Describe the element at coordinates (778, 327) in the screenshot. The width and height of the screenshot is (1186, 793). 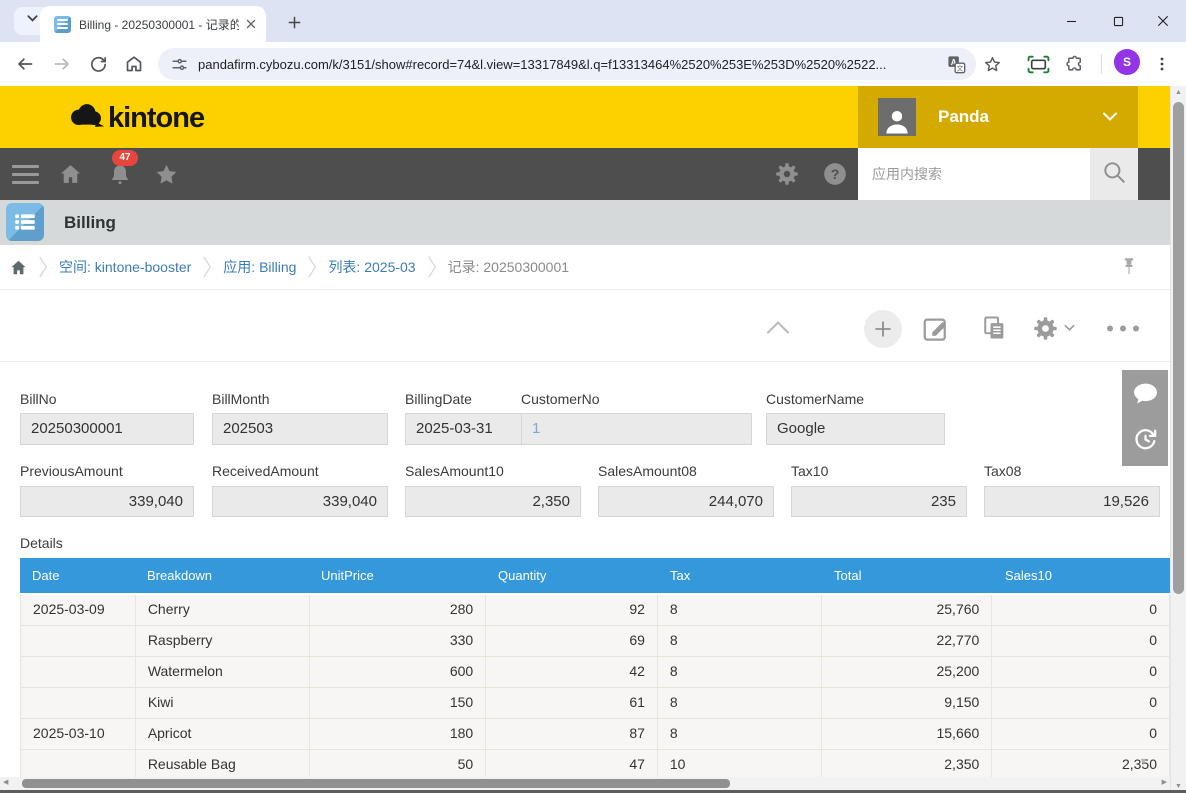
I see `collapse-chevron-icon` at that location.